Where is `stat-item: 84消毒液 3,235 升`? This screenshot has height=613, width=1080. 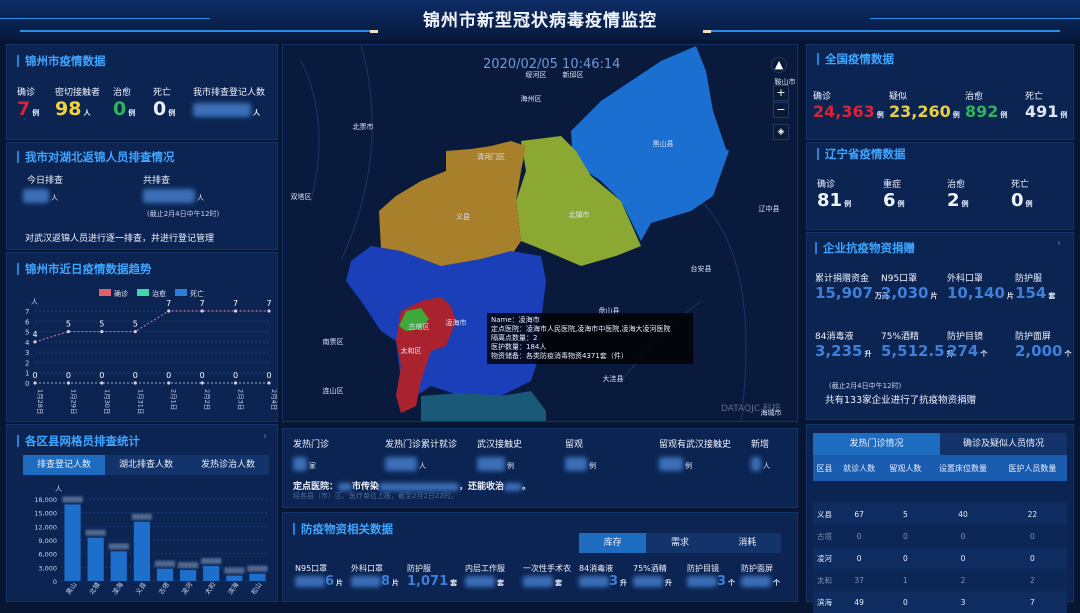 stat-item: 84消毒液 3,235 升 is located at coordinates (843, 346).